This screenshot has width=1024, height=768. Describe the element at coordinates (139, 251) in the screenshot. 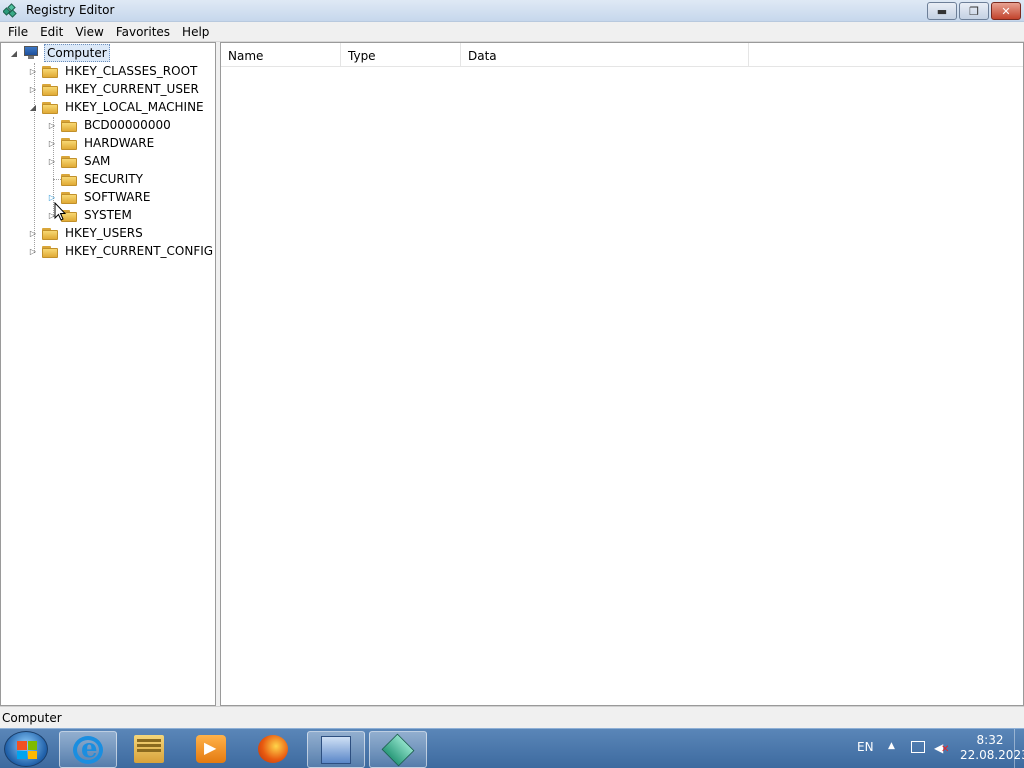

I see `tree-item-label: HKEY_CURRENT_CONFIG` at that location.